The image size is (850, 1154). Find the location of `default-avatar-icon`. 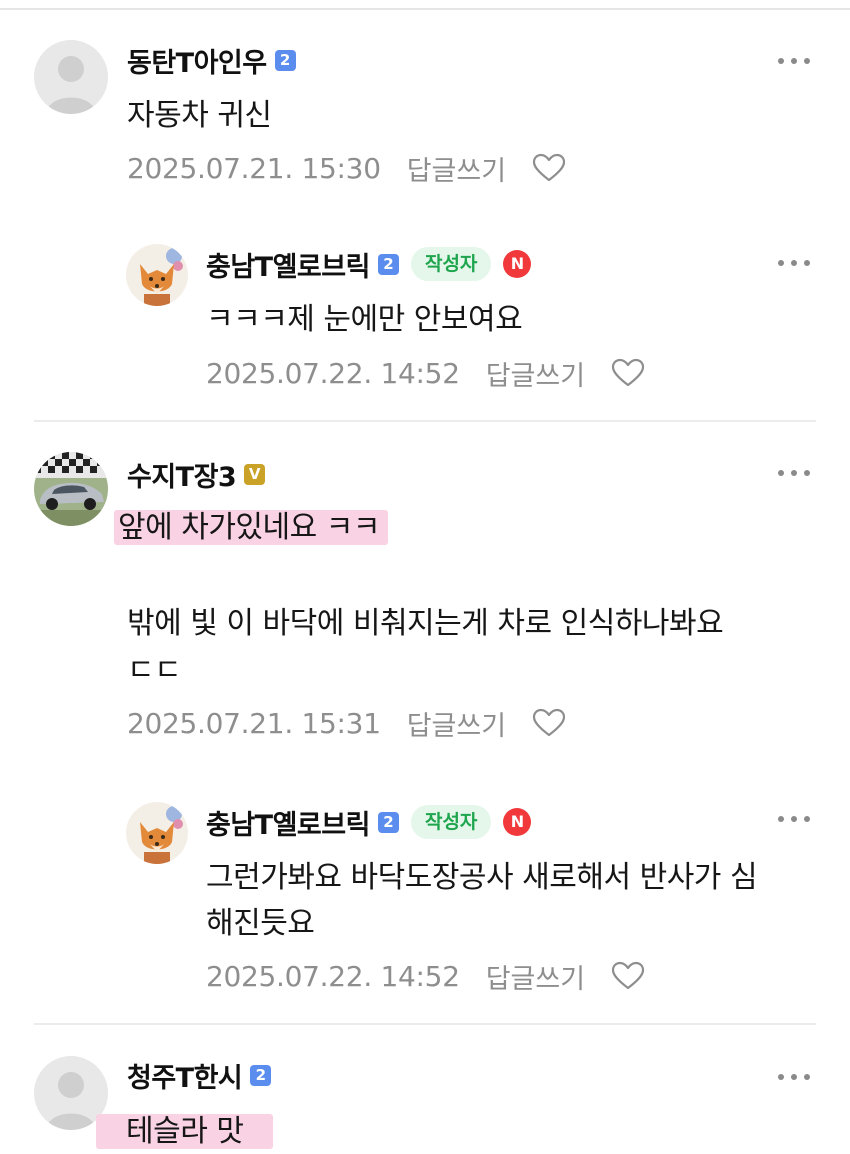

default-avatar-icon is located at coordinates (71, 77).